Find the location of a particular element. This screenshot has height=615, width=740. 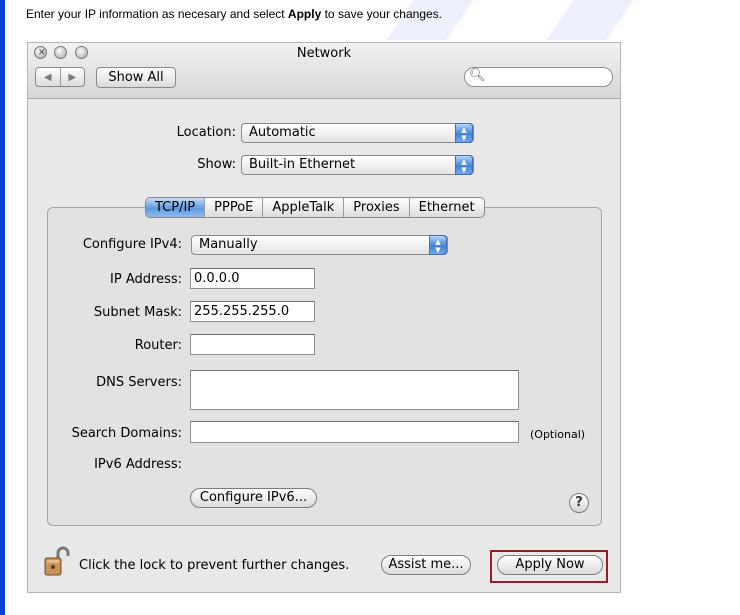

tab-ethernet: Ethernet is located at coordinates (446, 207).